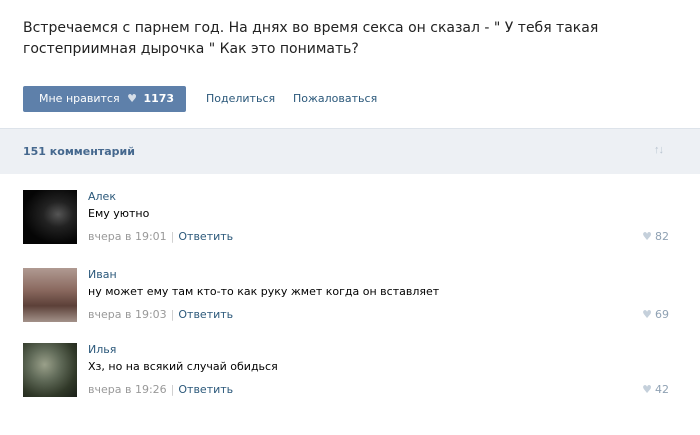 This screenshot has height=435, width=700. I want to click on comment-text: Ему уютно, so click(119, 213).